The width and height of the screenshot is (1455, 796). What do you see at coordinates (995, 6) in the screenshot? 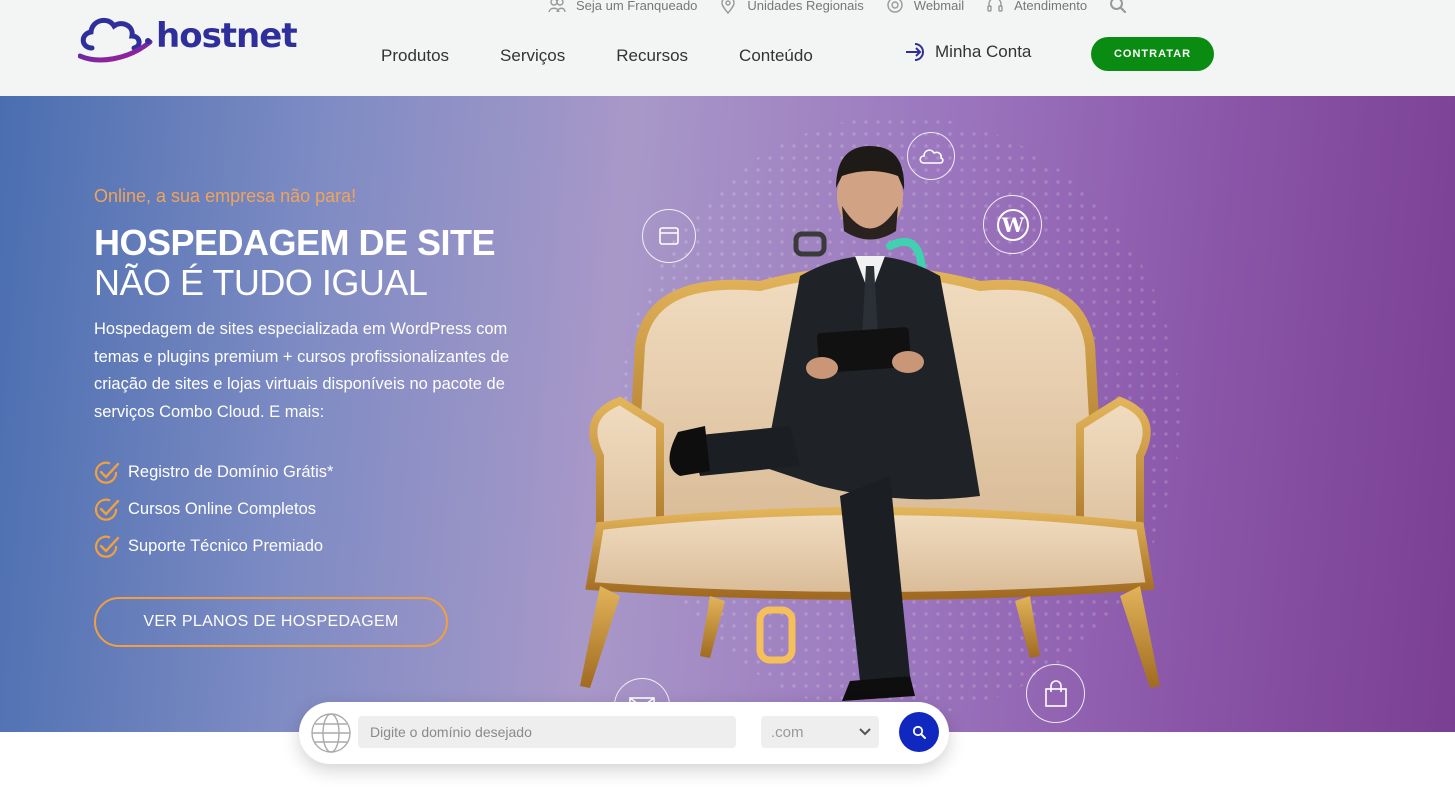
I see `headset-icon` at bounding box center [995, 6].